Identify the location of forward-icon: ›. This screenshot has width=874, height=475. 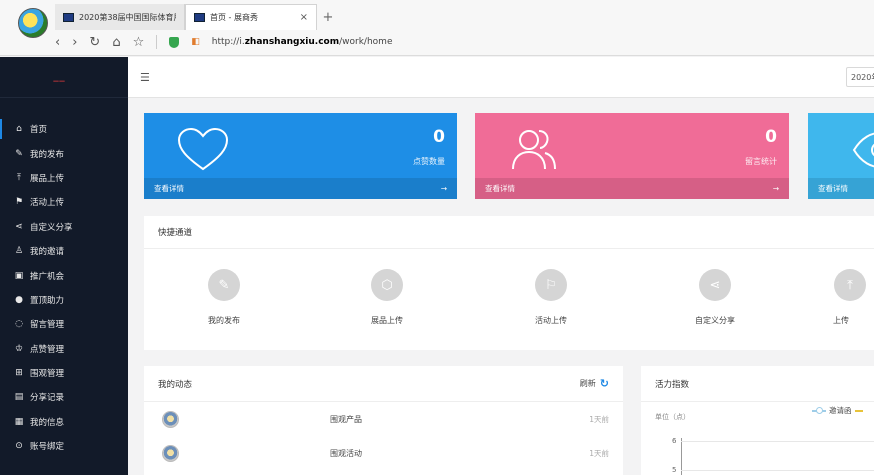
(74, 42).